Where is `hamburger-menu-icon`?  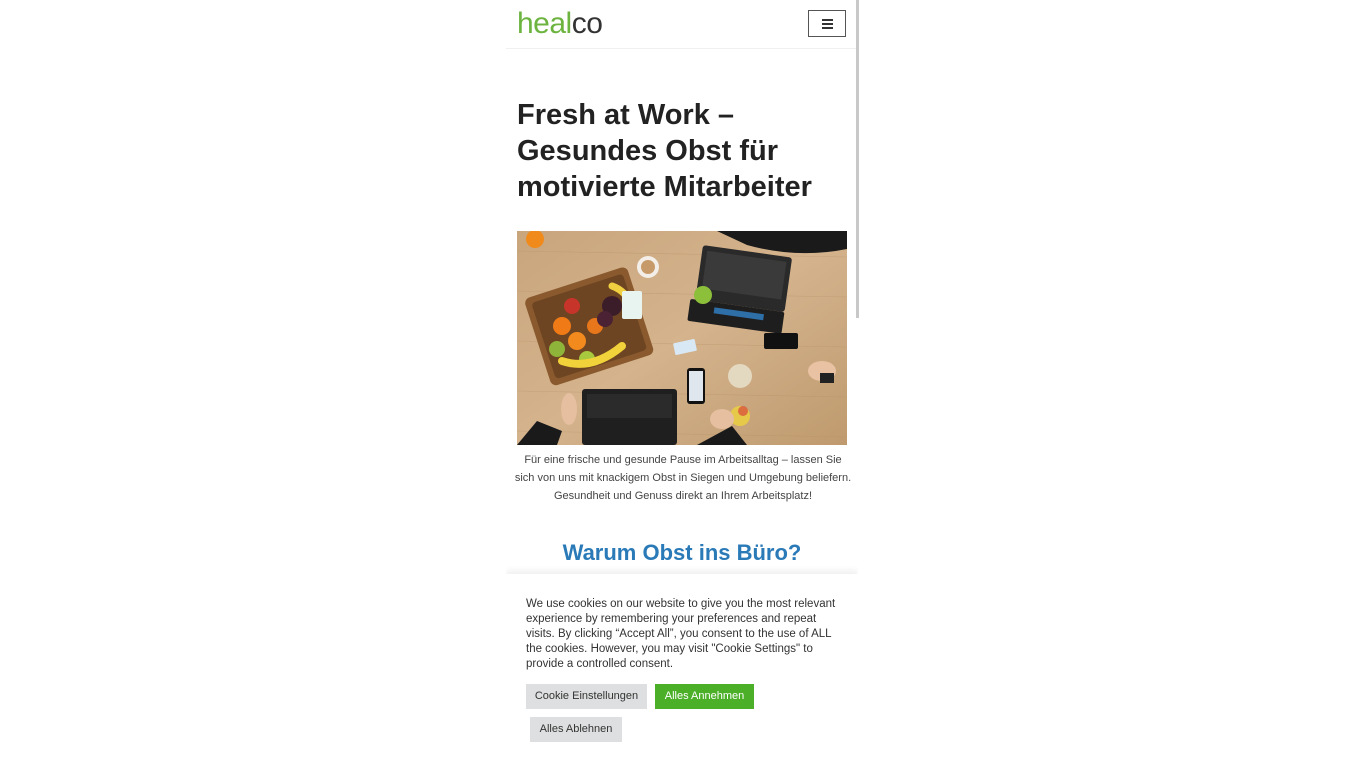
hamburger-menu-icon is located at coordinates (827, 24).